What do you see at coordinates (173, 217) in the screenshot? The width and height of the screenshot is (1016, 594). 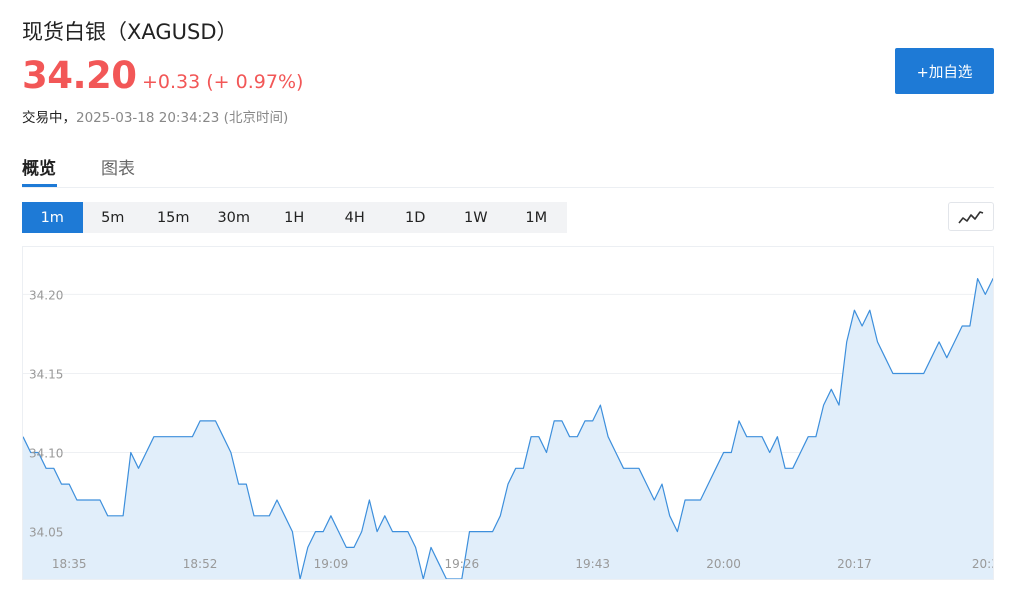 I see `period-15m: 15m` at bounding box center [173, 217].